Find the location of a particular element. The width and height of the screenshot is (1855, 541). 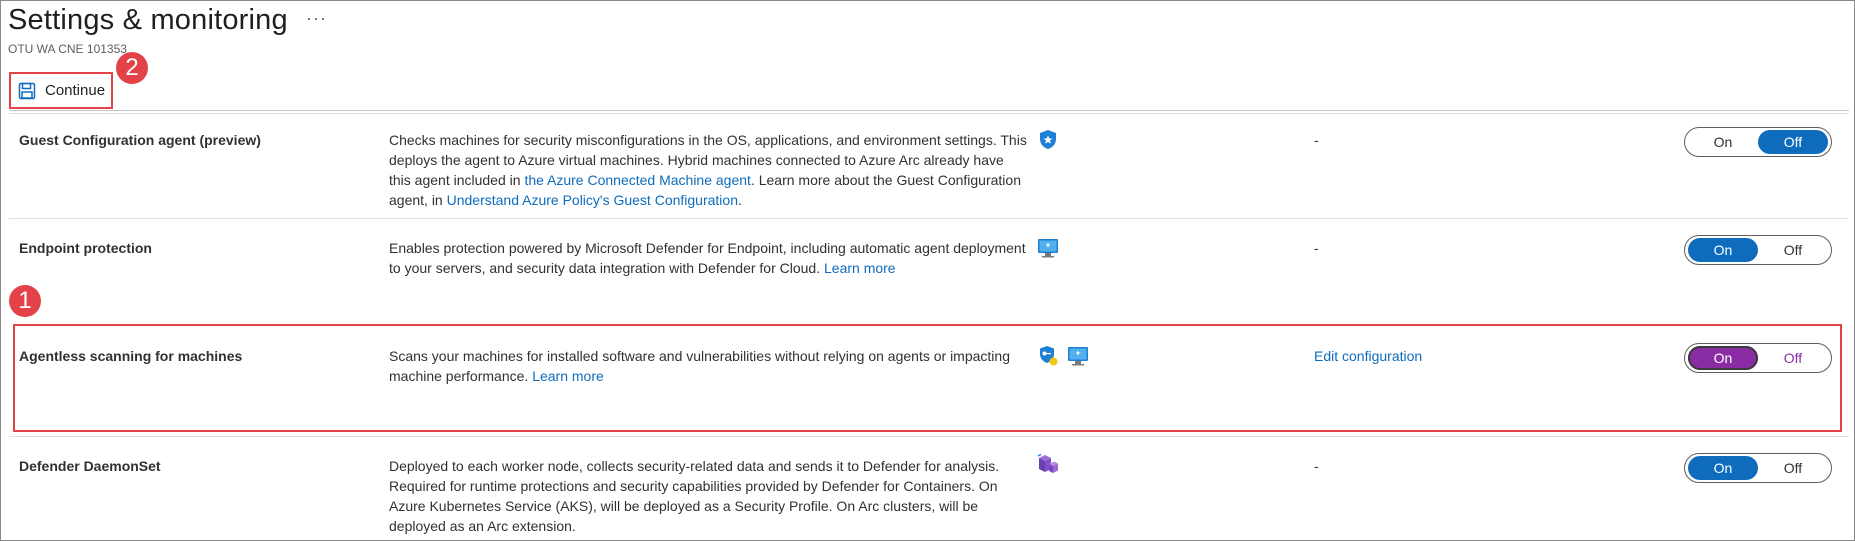

continue-button-label: Continue is located at coordinates (75, 90).